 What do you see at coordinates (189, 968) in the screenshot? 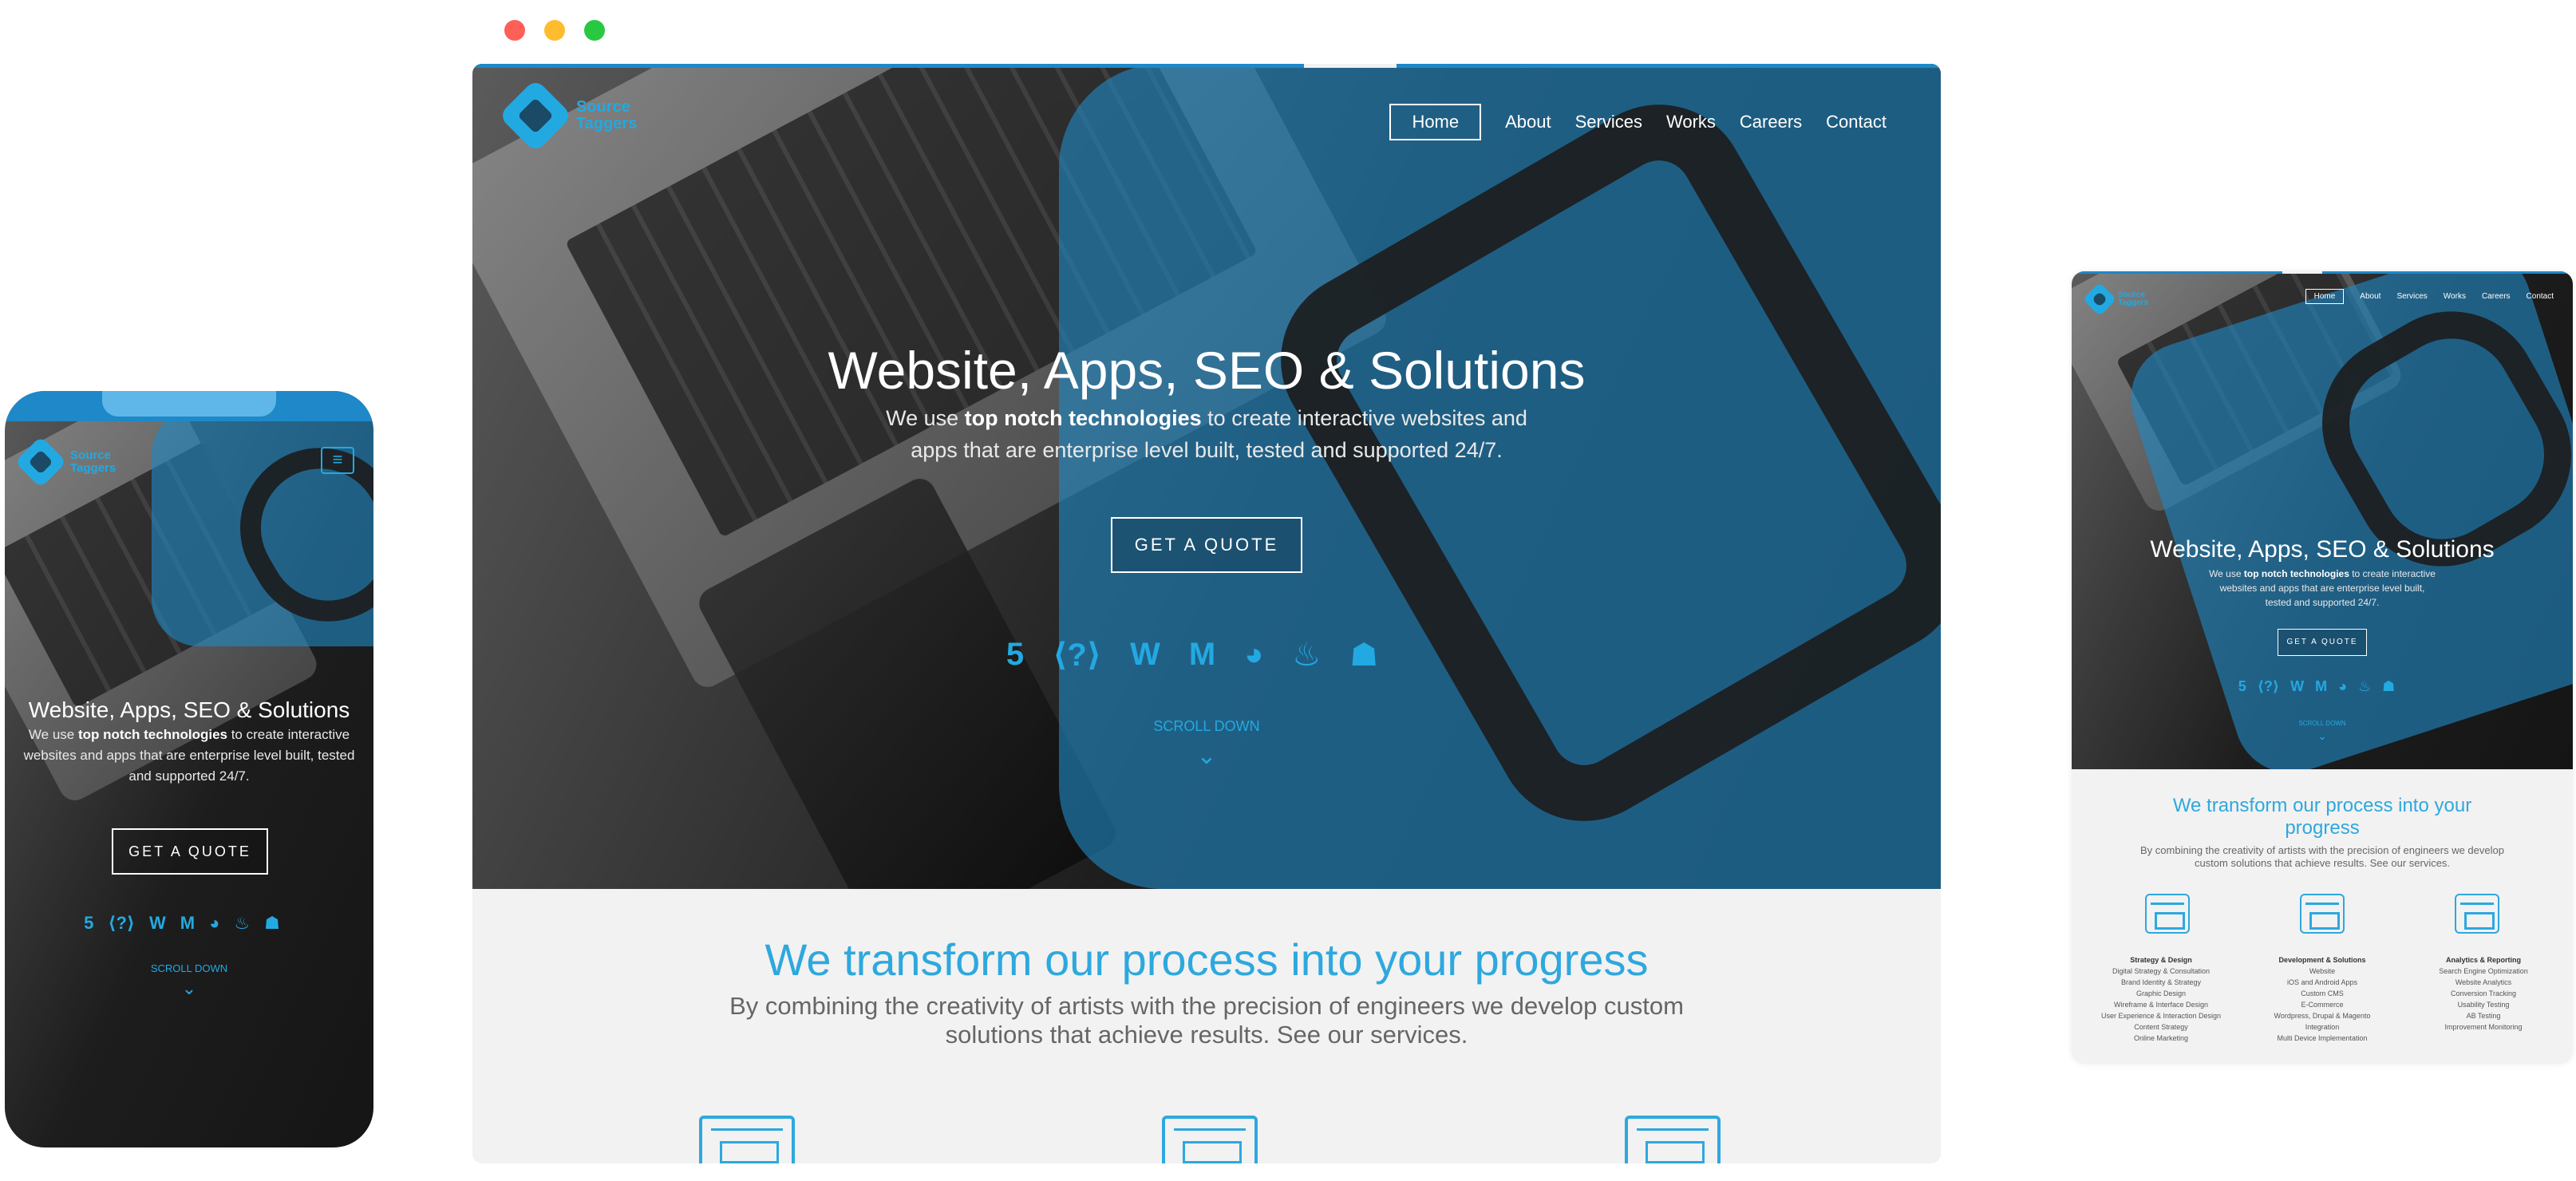
I see `phone-scroll-down-link: SCROLL DOWN` at bounding box center [189, 968].